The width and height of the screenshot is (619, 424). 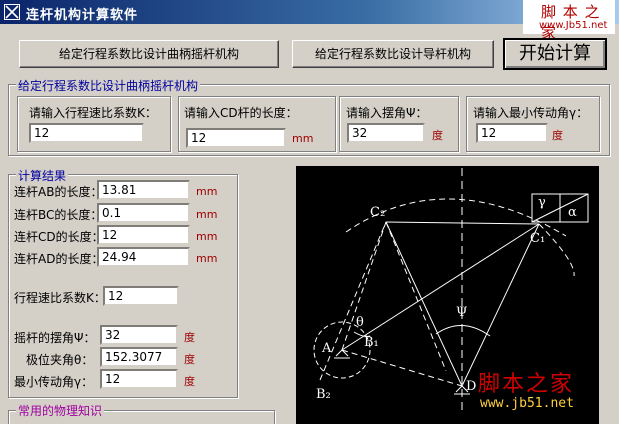 What do you see at coordinates (323, 394) in the screenshot?
I see `label-b2: B₂` at bounding box center [323, 394].